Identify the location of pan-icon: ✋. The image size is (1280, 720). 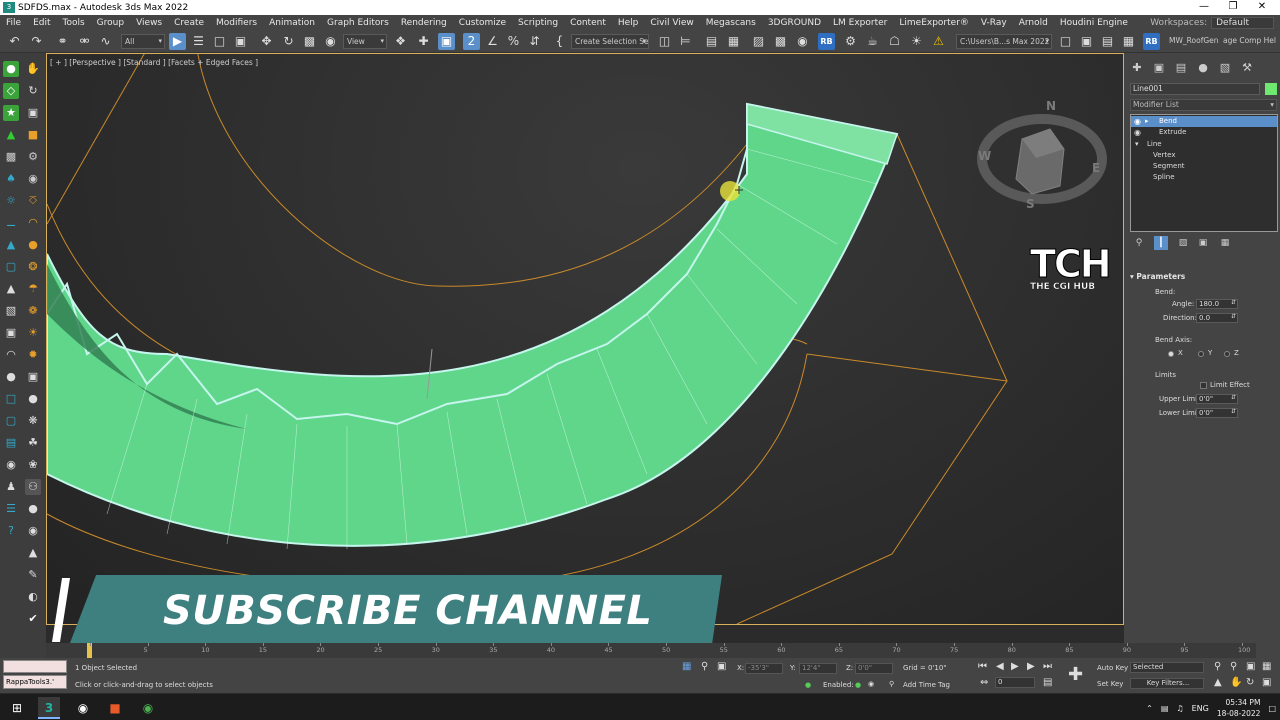
(1236, 682).